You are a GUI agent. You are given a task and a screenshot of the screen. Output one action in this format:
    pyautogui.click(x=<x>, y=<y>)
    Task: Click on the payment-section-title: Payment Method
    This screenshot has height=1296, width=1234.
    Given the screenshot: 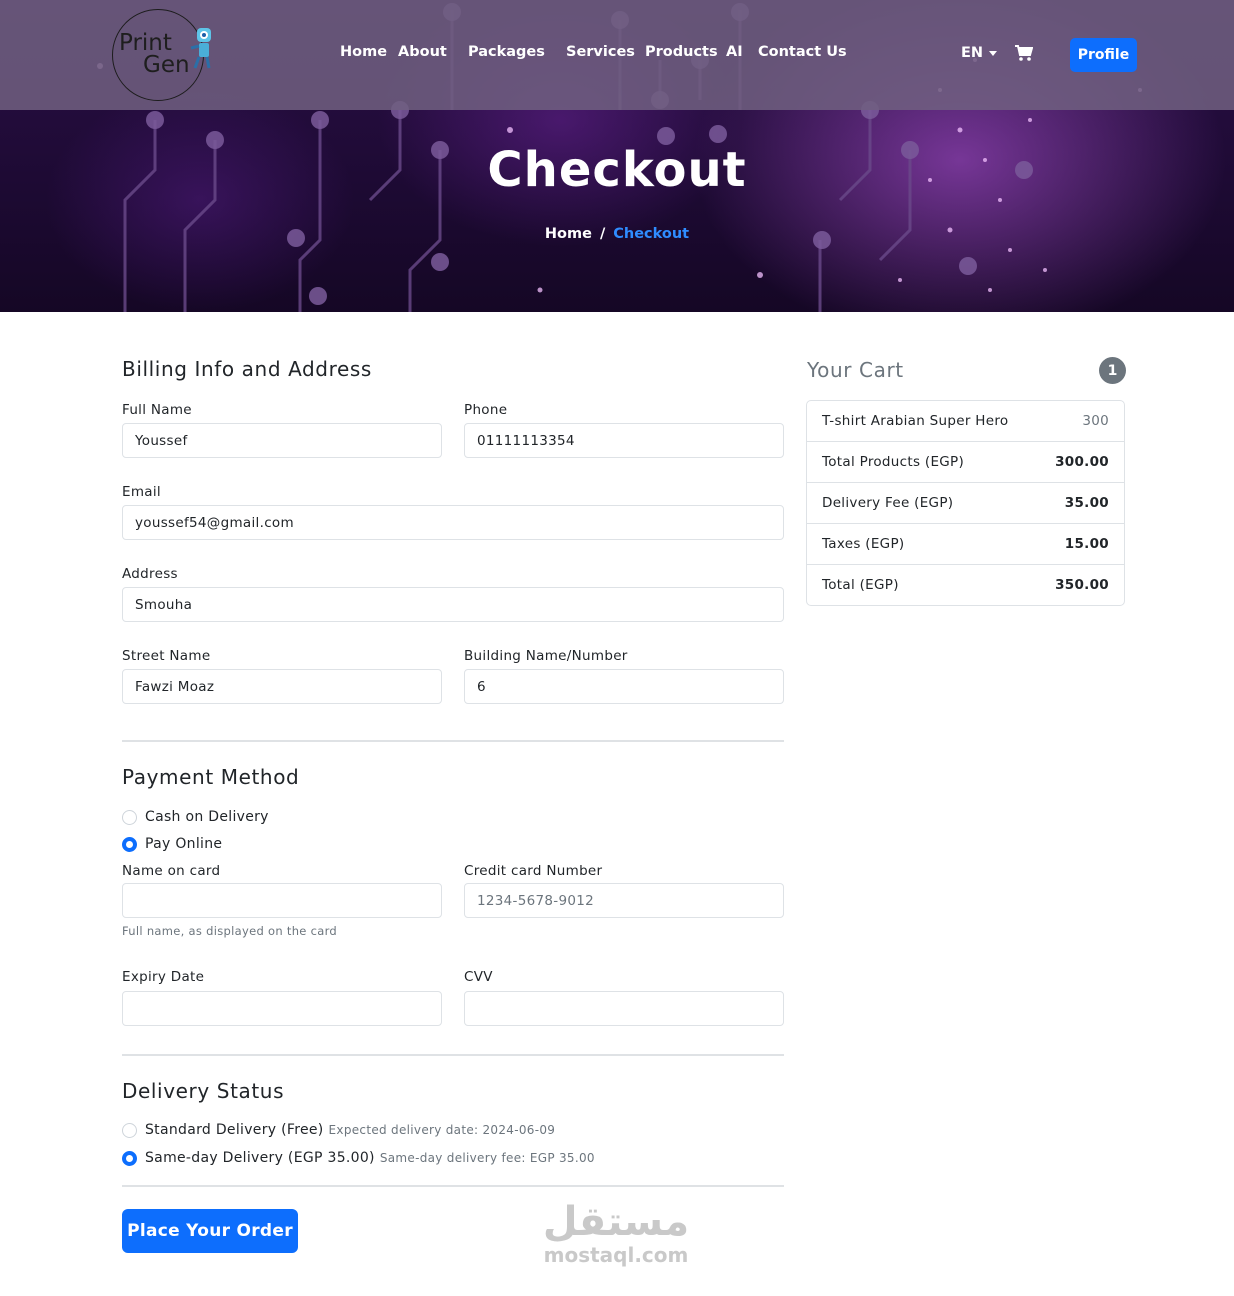 What is the action you would take?
    pyautogui.click(x=211, y=777)
    